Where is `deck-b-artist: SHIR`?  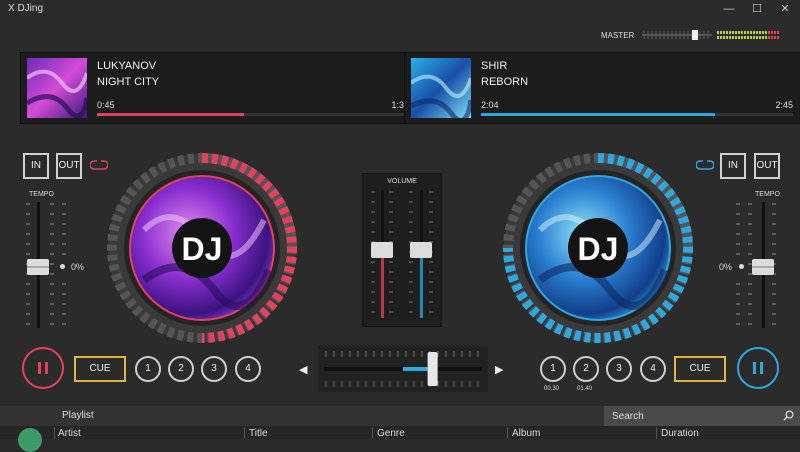 deck-b-artist: SHIR is located at coordinates (494, 66).